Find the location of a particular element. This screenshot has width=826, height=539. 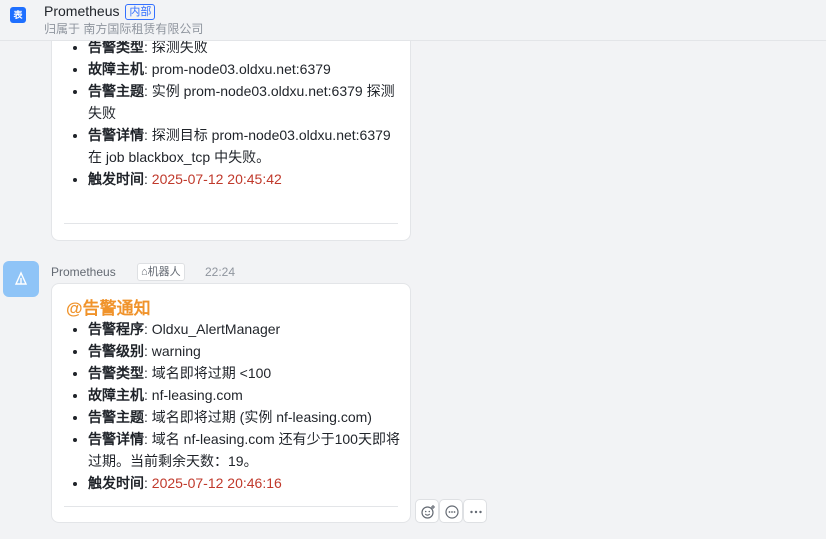

alert-field: 告警程序: Oldxu_AlertManager is located at coordinates (244, 329).